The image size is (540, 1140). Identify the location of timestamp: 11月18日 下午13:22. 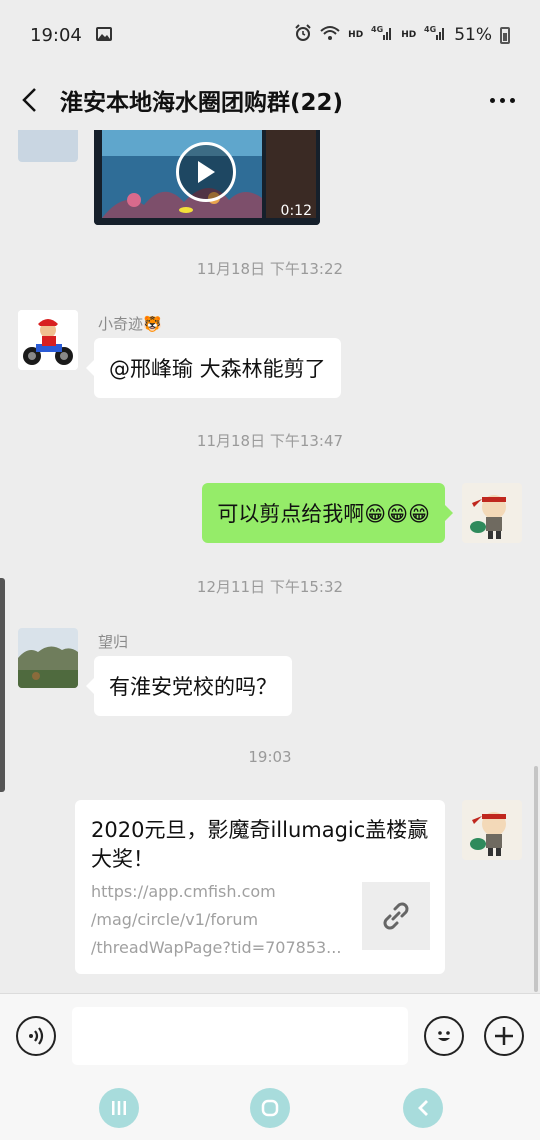
(270, 269).